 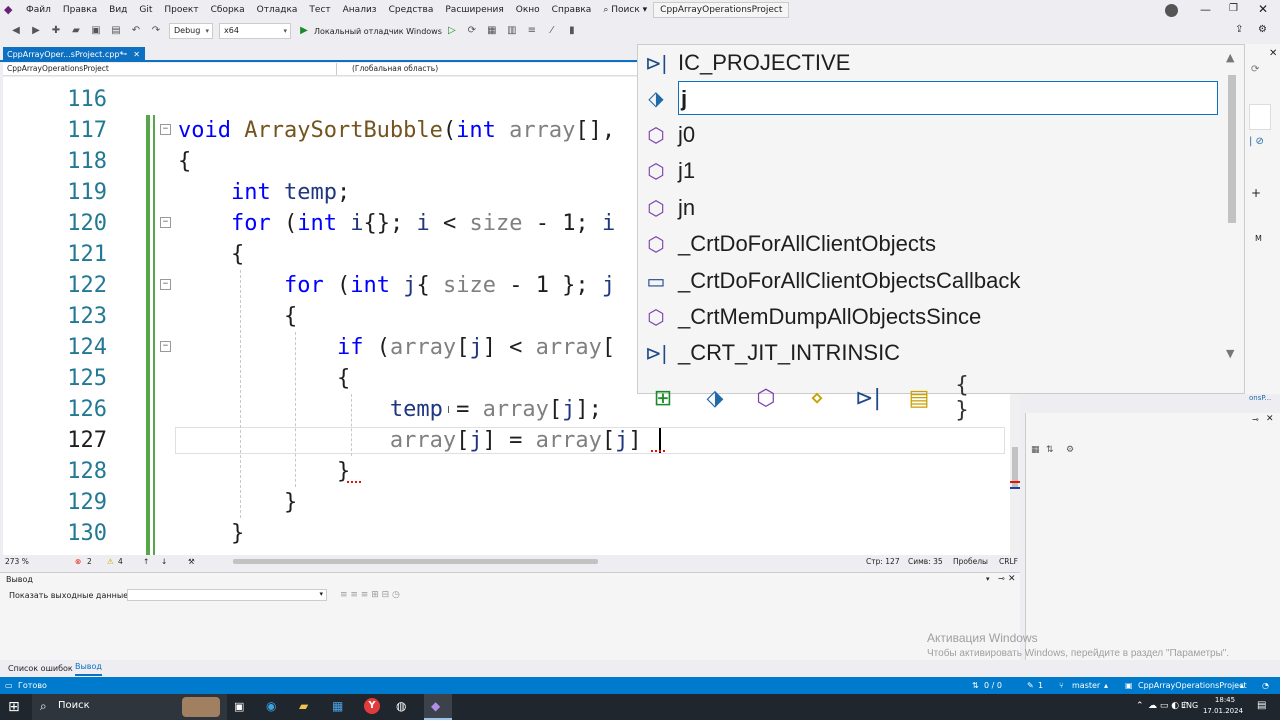 I want to click on horizontal-scrollbar-thumb, so click(x=415, y=561).